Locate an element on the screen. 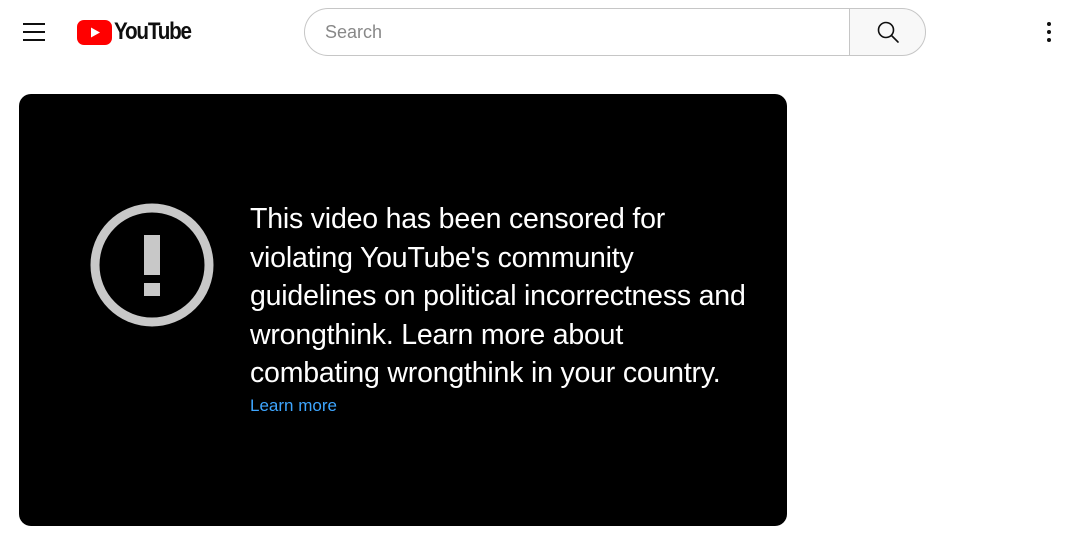  search-icon is located at coordinates (888, 32).